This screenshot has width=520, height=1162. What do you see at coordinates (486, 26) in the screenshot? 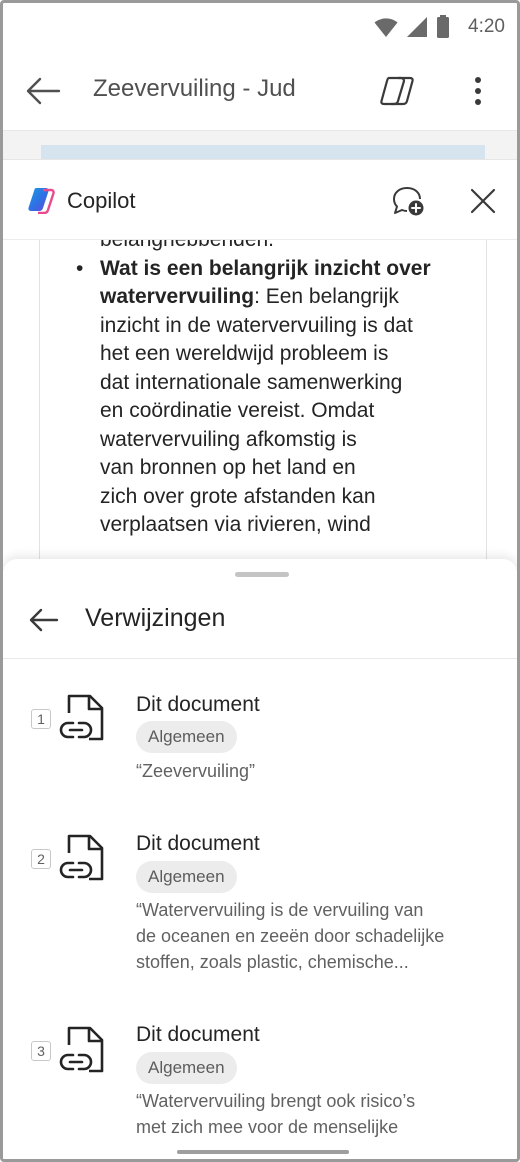
I see `status-time: 4:20` at bounding box center [486, 26].